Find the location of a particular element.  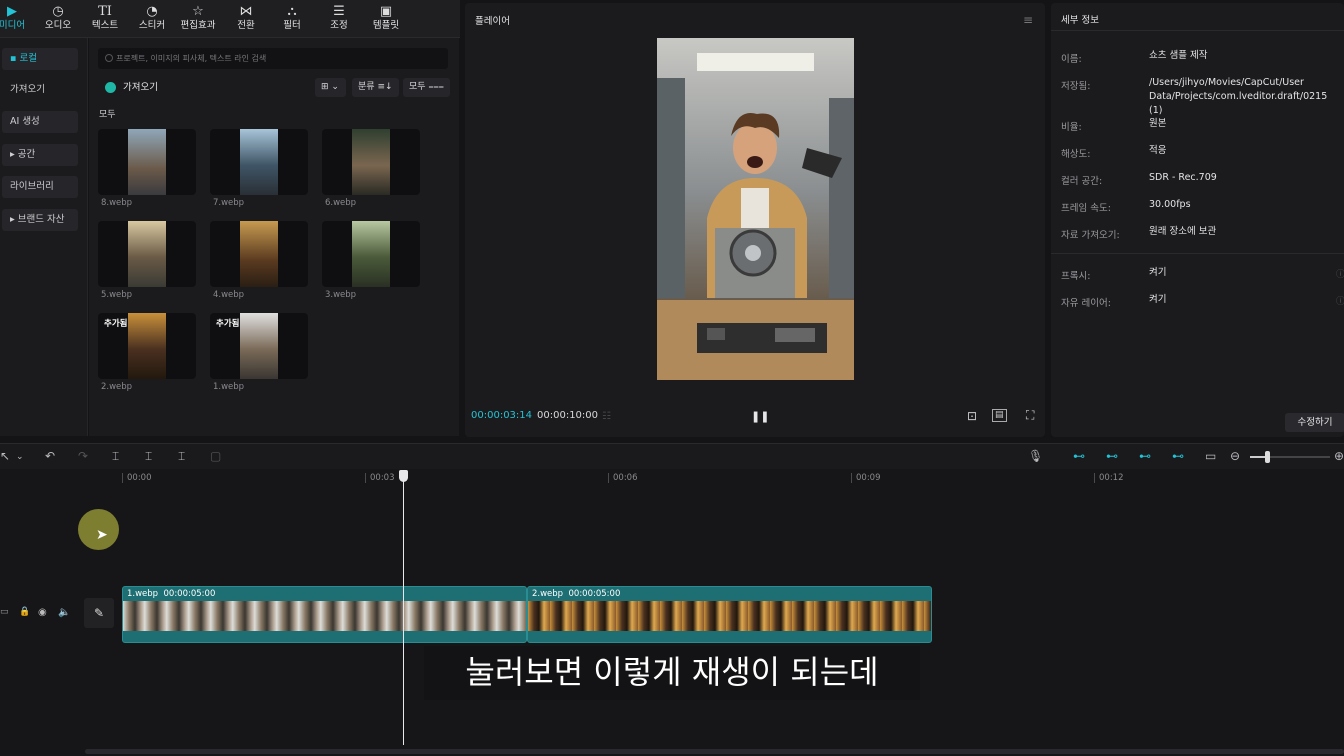

detail-value: 쇼츠 샘플 제작 is located at coordinates (1178, 55).